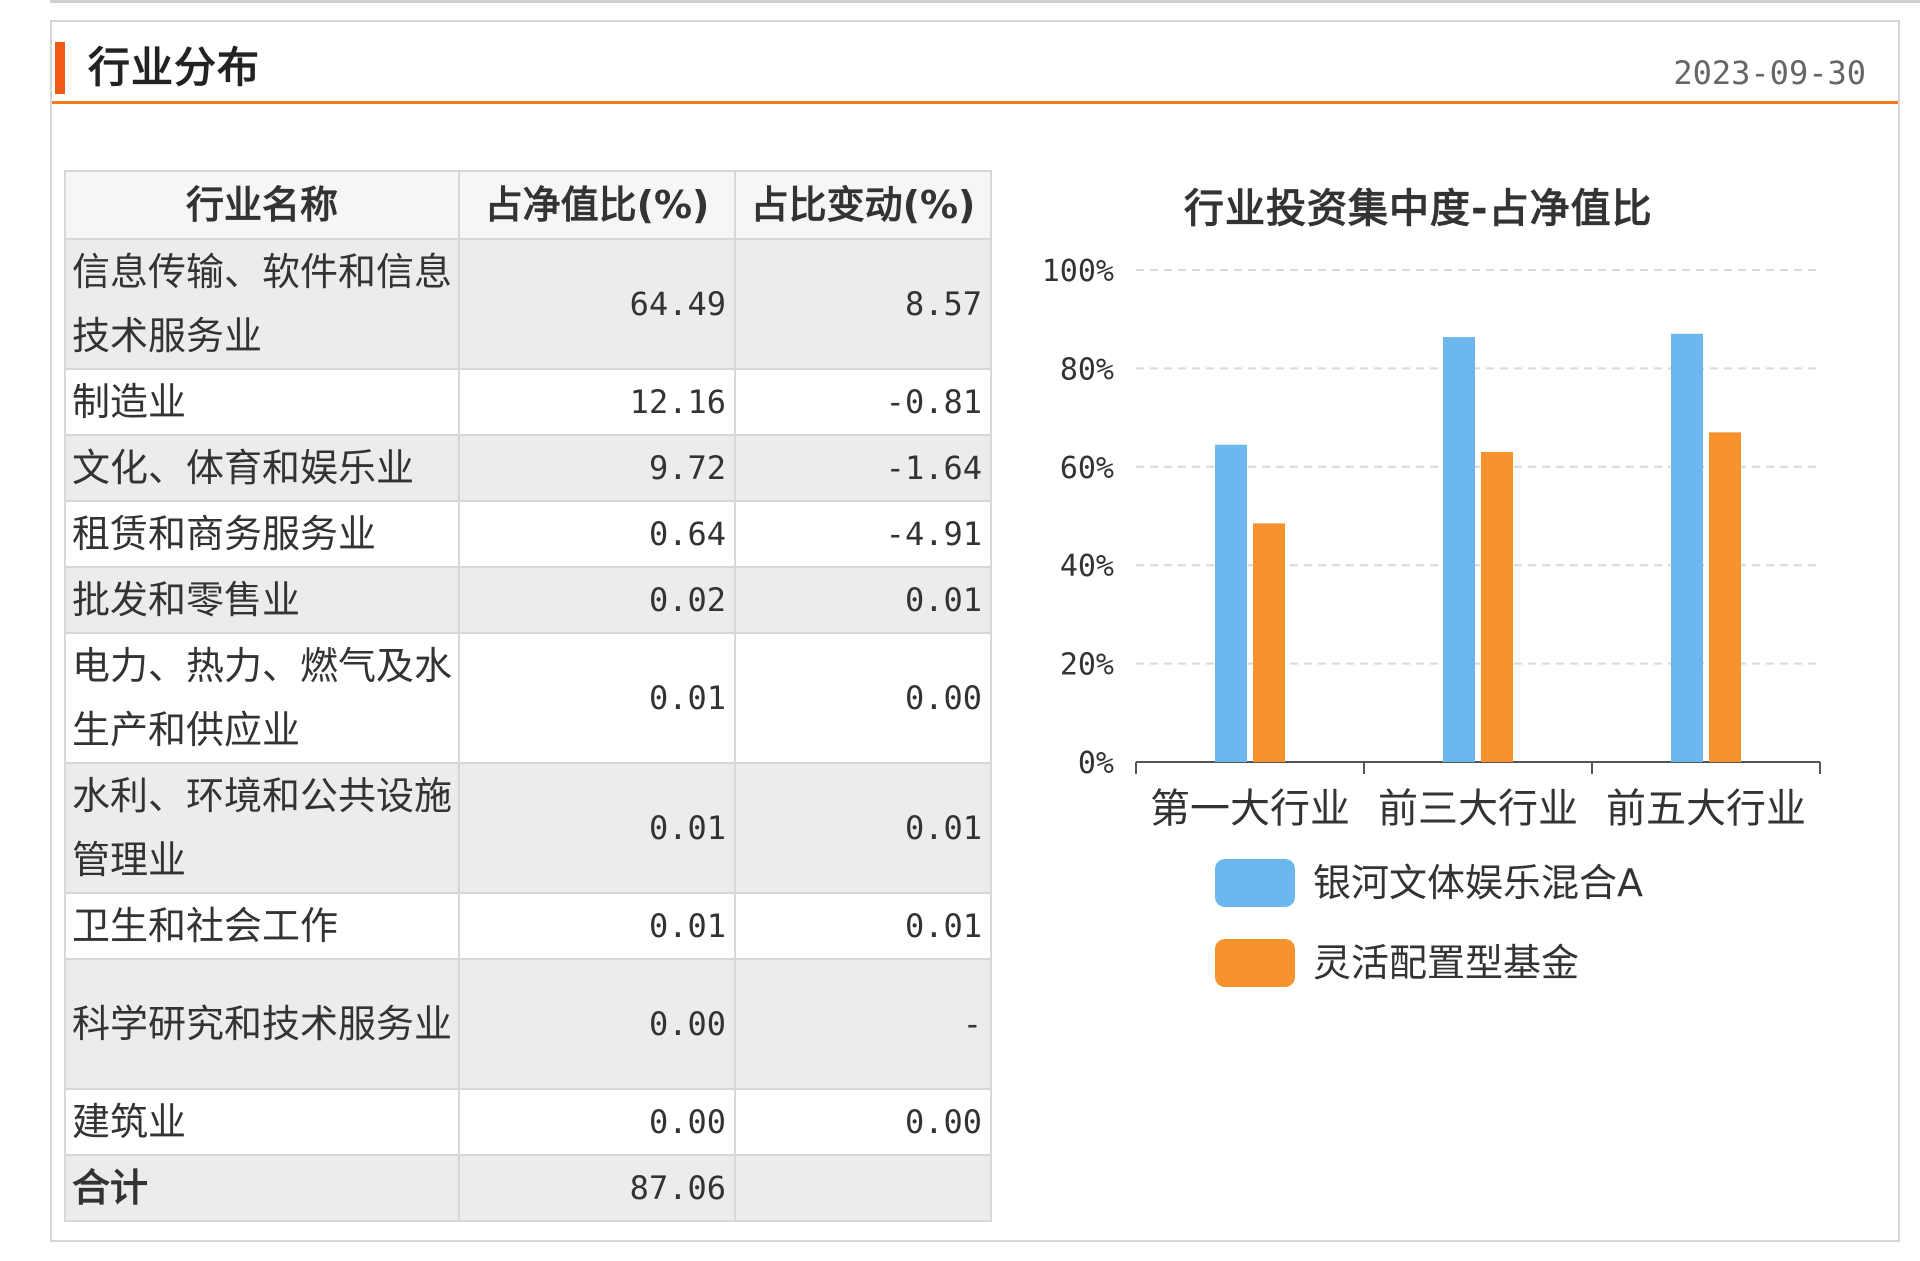 Image resolution: width=1920 pixels, height=1261 pixels. Describe the element at coordinates (597, 600) in the screenshot. I see `cell-nav-ratio: 0.02` at that location.